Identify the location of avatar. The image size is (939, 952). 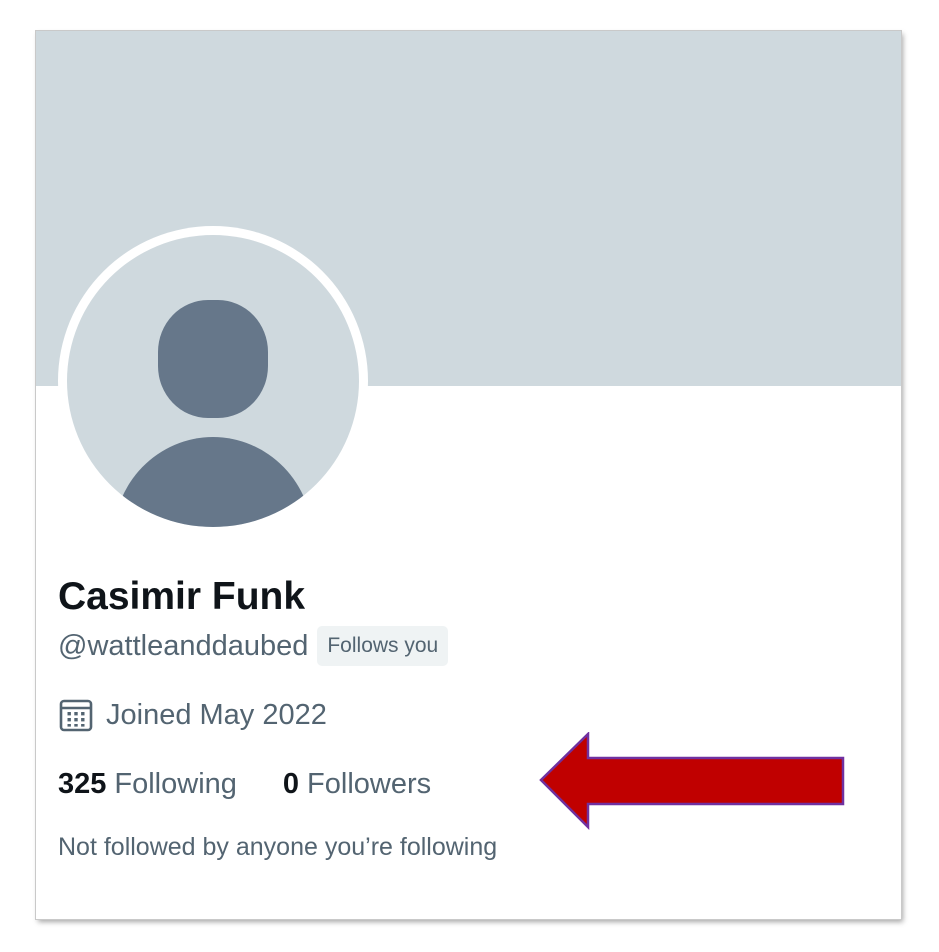
(213, 381).